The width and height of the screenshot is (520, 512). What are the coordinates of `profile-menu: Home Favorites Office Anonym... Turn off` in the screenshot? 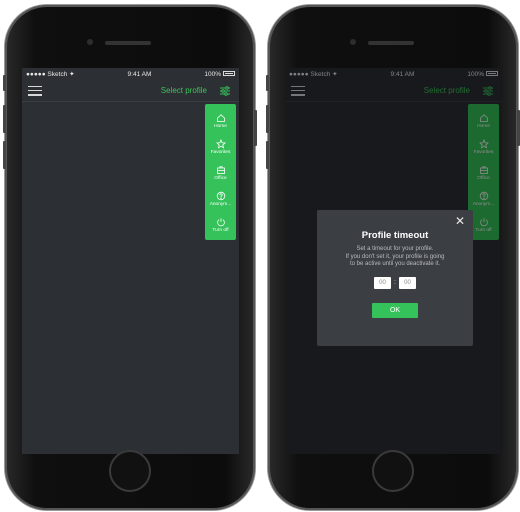 It's located at (220, 172).